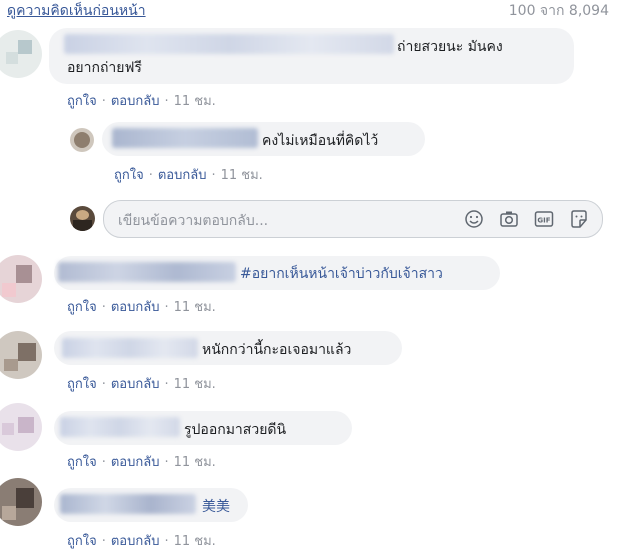 This screenshot has height=551, width=621. I want to click on comment-4: รูปออกมาสวยดีนิ ถูกใจ · ตอบกลับ · 11 ชม., so click(310, 436).